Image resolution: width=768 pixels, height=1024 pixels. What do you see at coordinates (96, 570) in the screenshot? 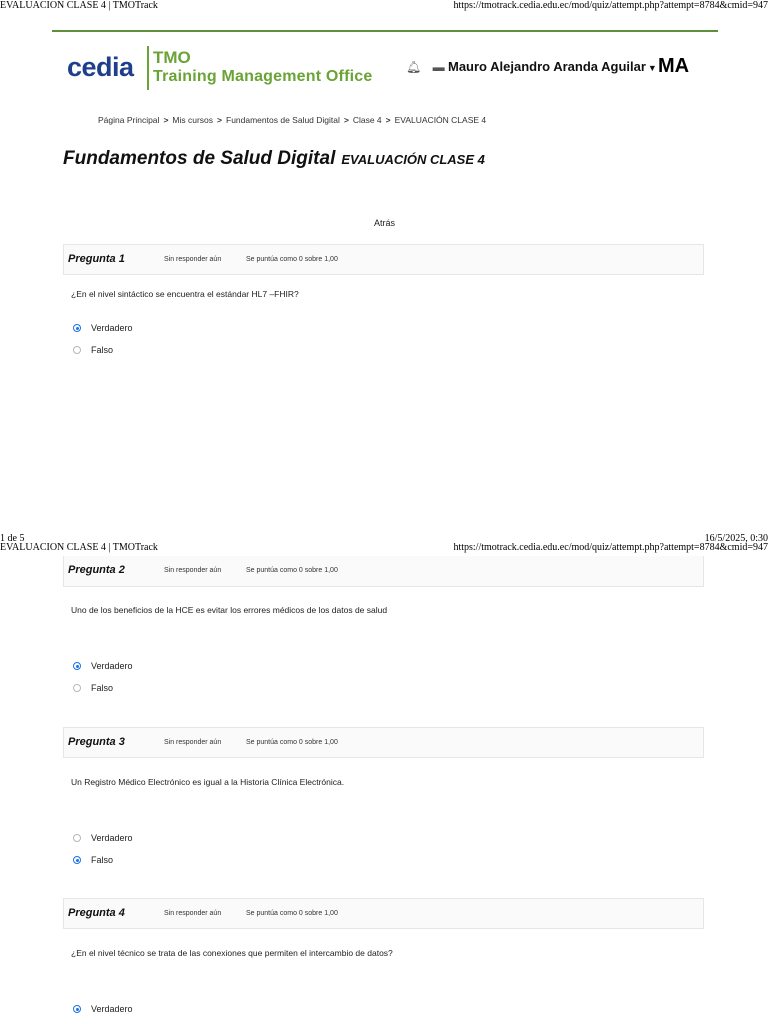
I see `question-number: Pregunta 2` at bounding box center [96, 570].